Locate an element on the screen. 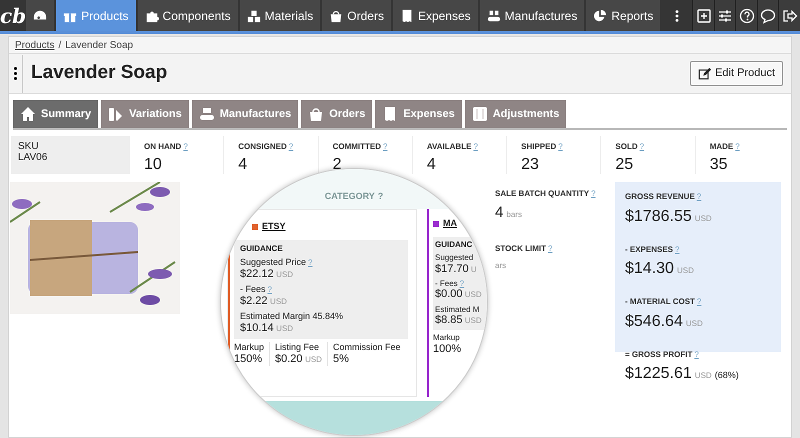 The width and height of the screenshot is (800, 438). detail-label: Commission Fee is located at coordinates (366, 347).